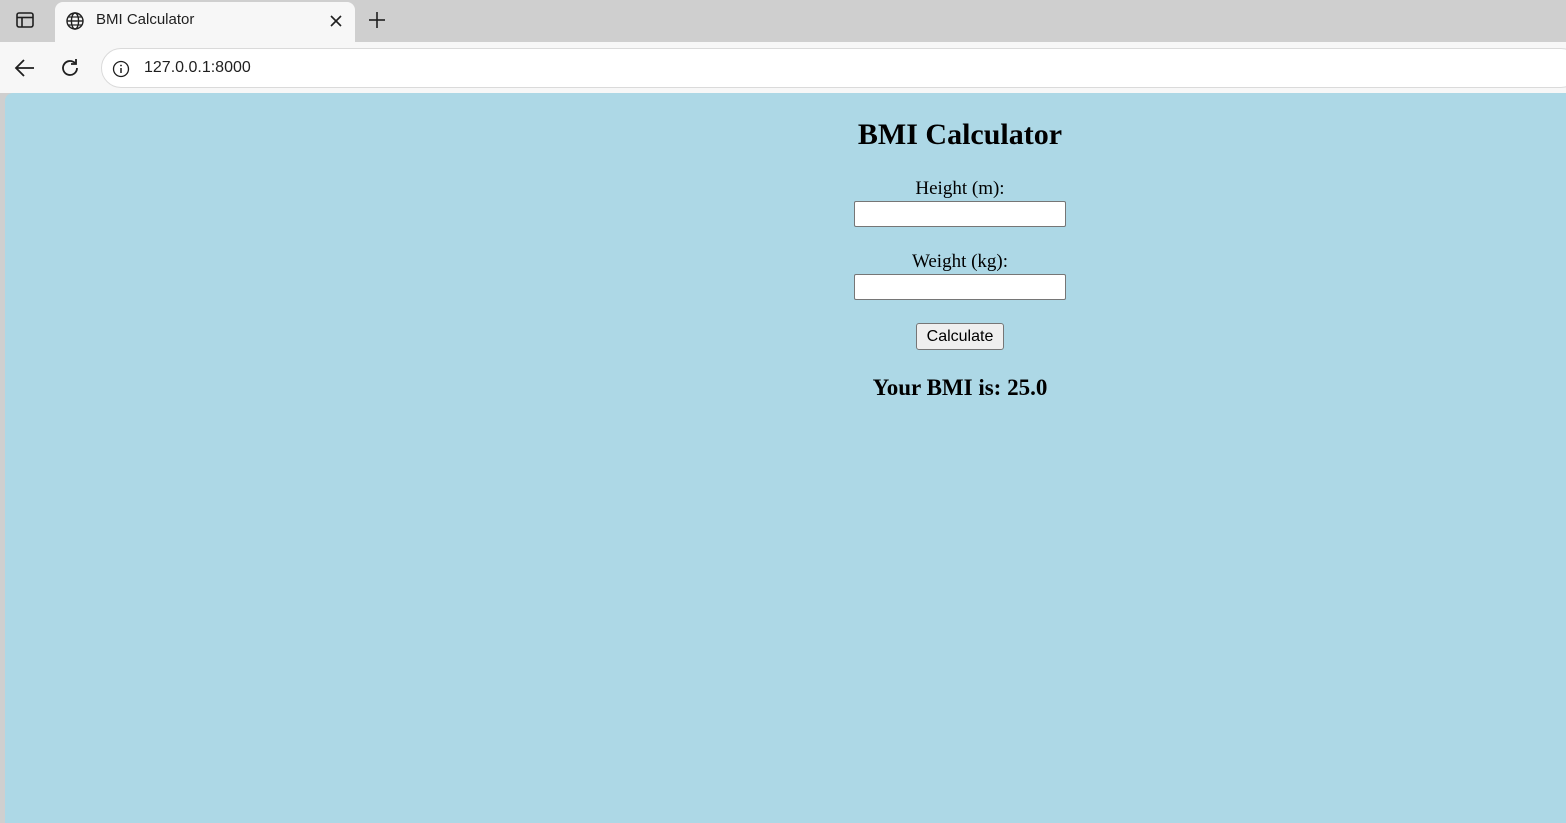 Image resolution: width=1566 pixels, height=823 pixels. I want to click on browser-toolbar: 127.0.0.1:8000, so click(783, 67).